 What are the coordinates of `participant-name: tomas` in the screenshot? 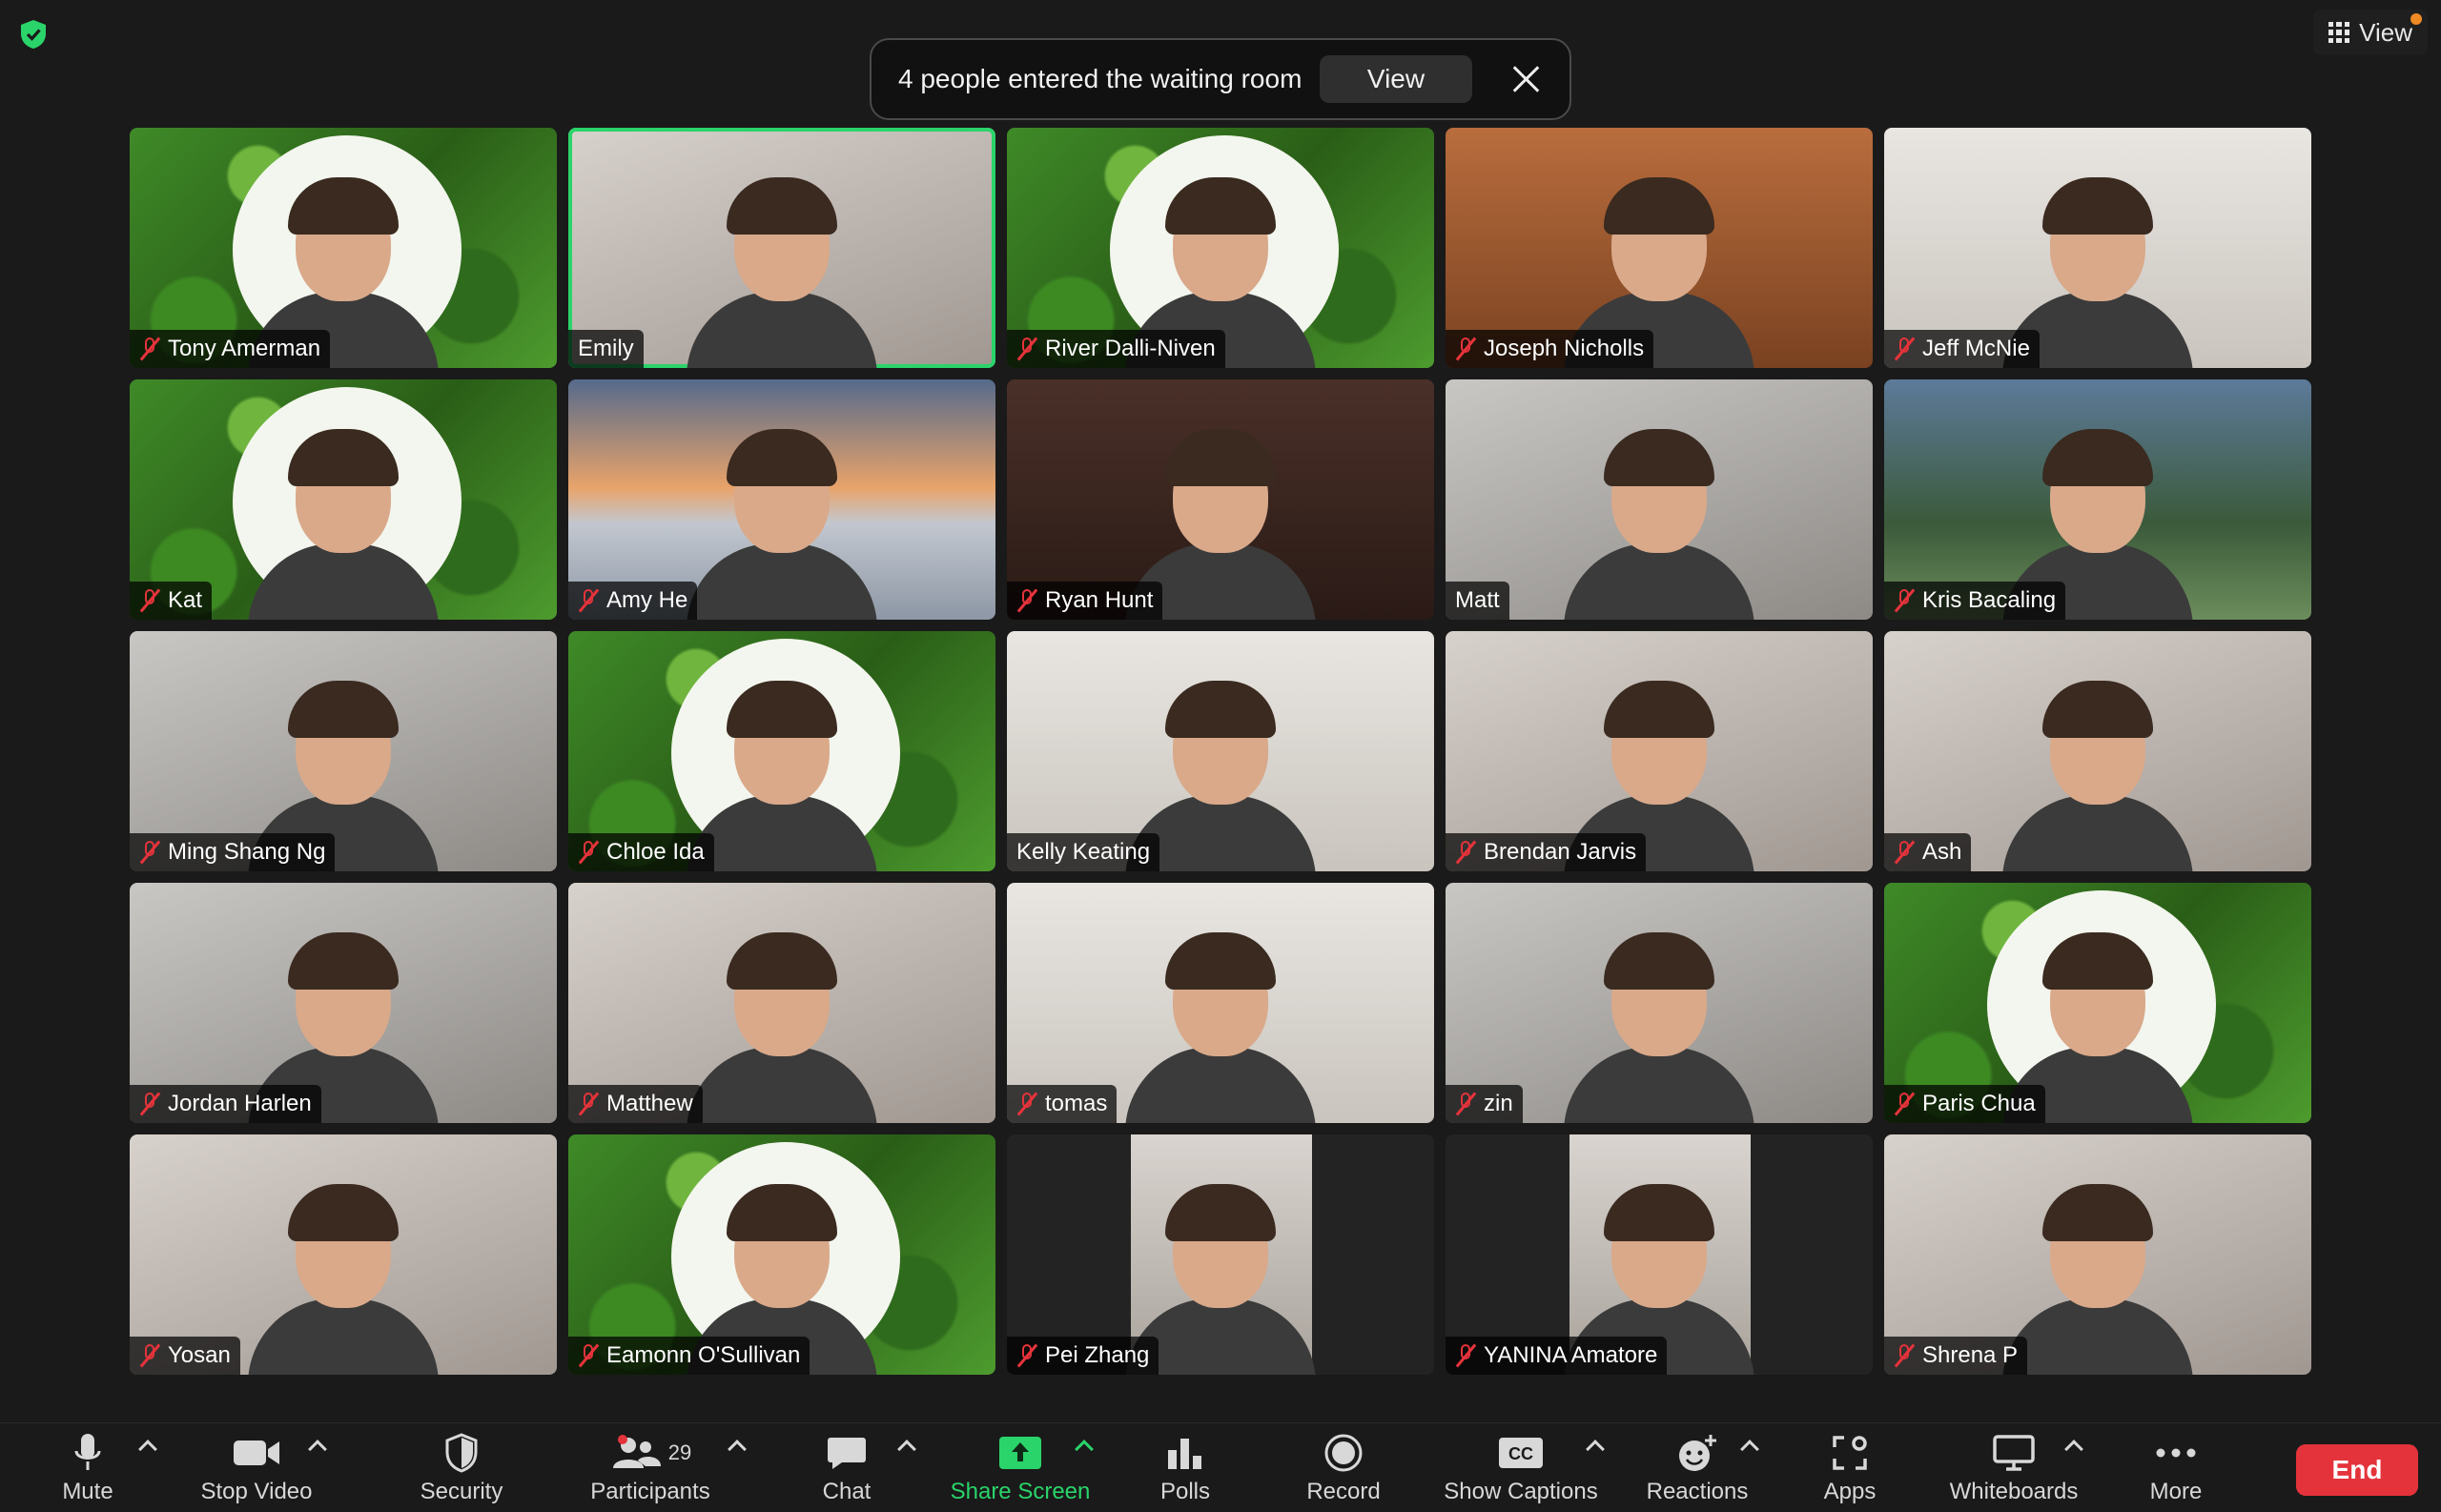 It's located at (1076, 1103).